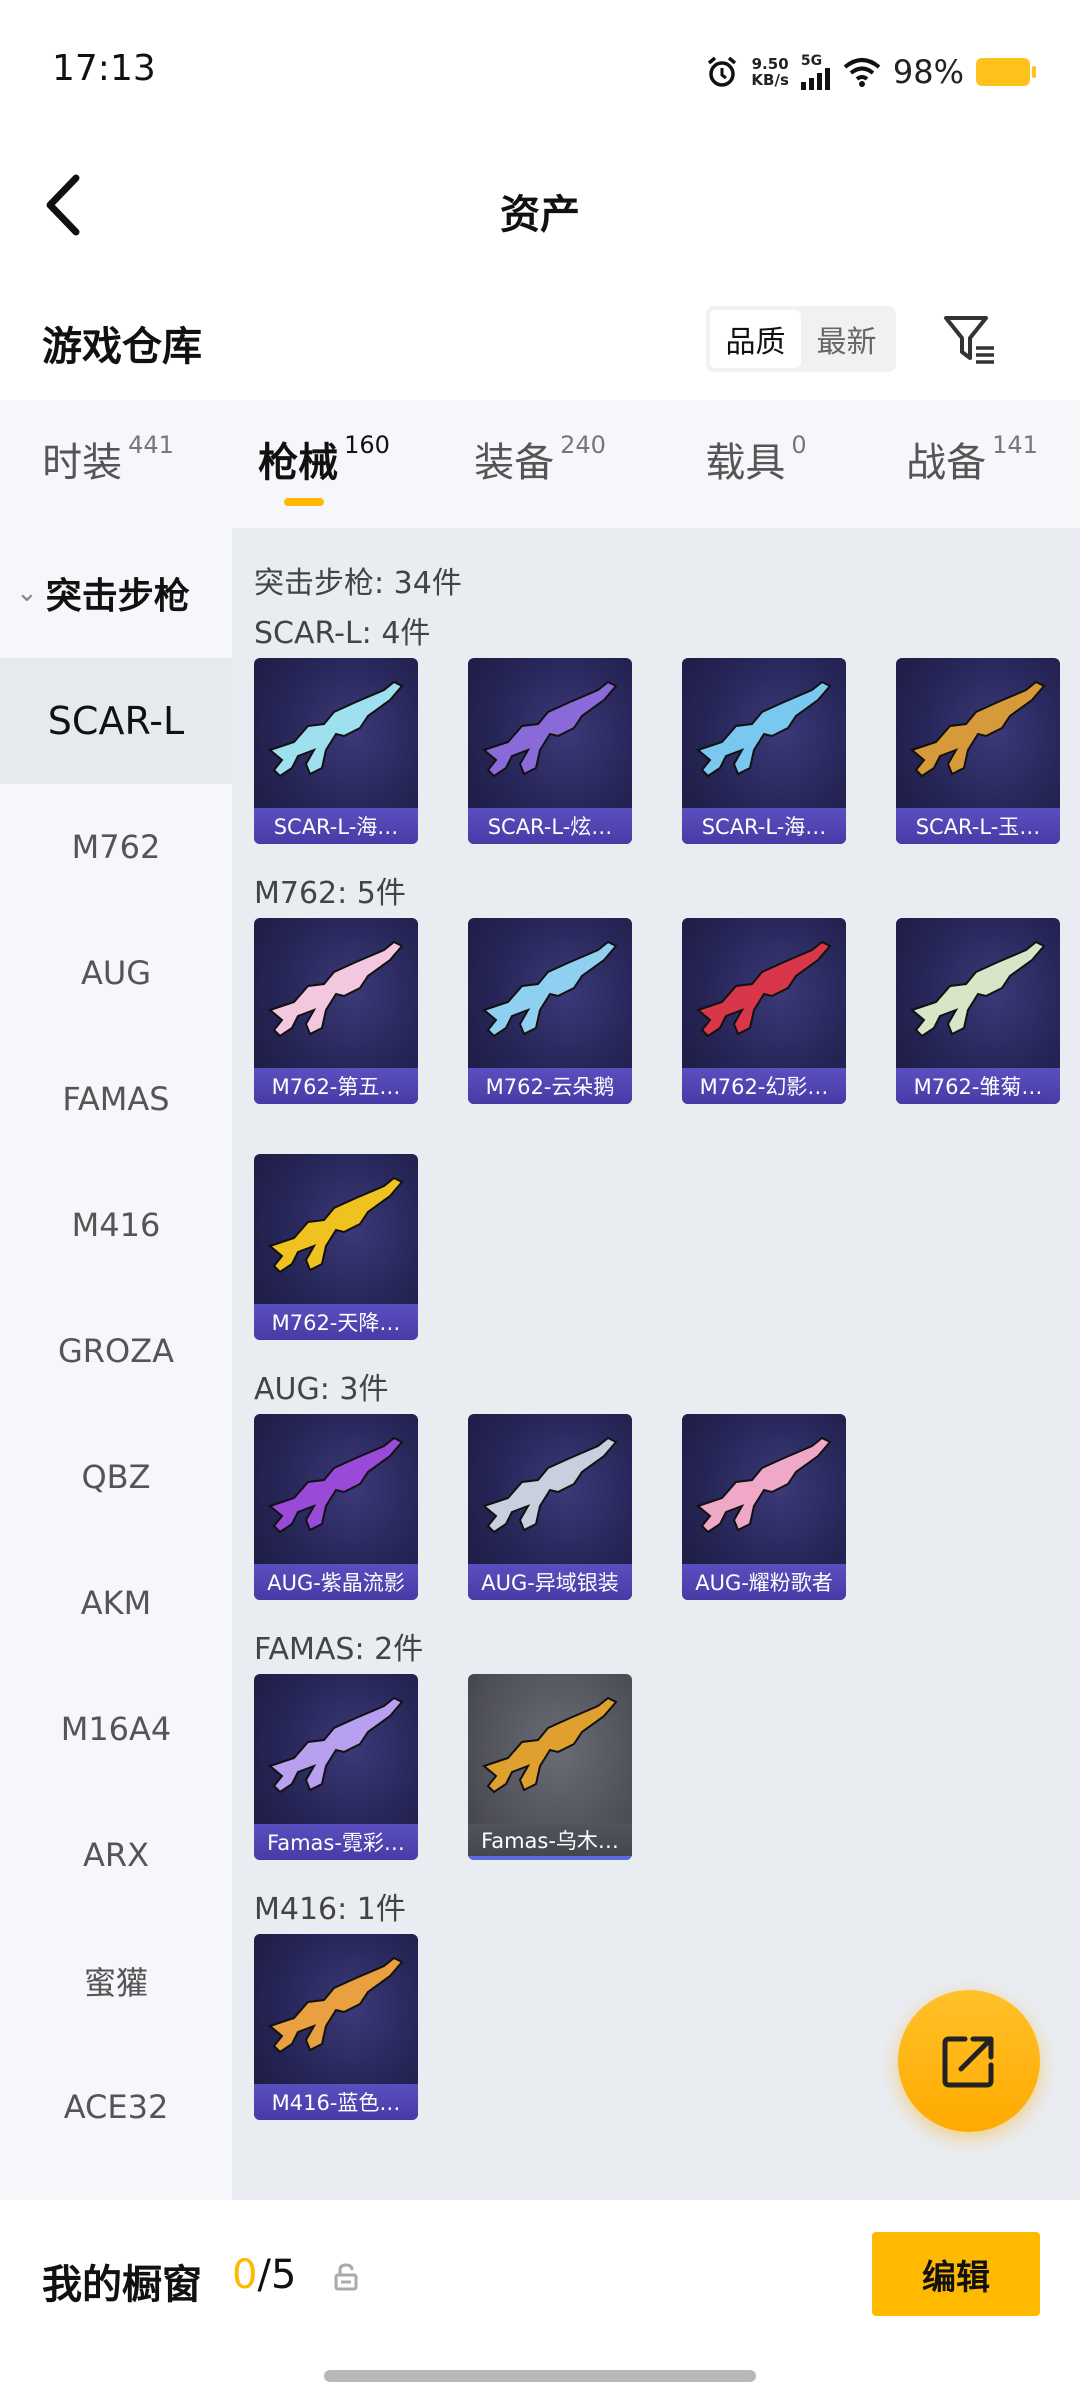  What do you see at coordinates (321, 1389) in the screenshot?
I see `group-label: AUG: 3件` at bounding box center [321, 1389].